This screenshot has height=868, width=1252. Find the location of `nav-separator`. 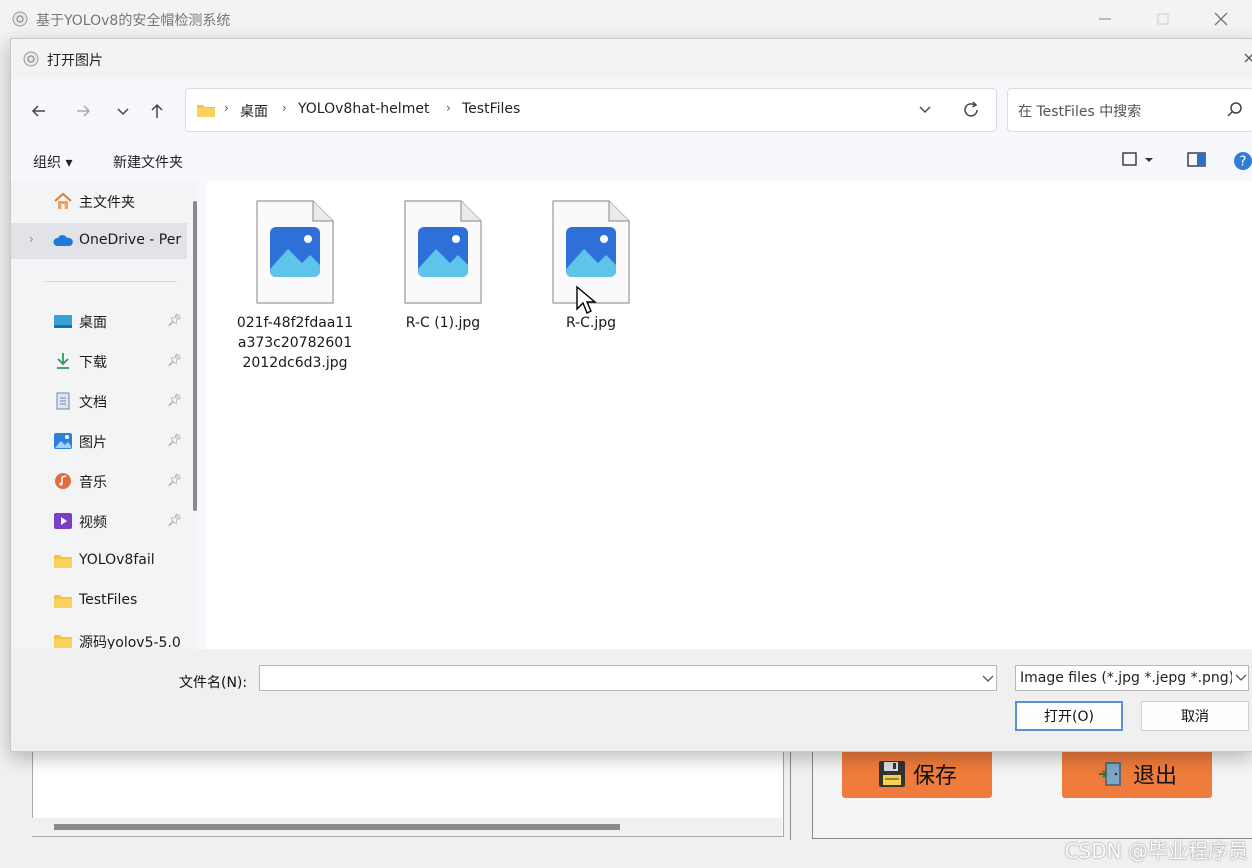

nav-separator is located at coordinates (111, 281).